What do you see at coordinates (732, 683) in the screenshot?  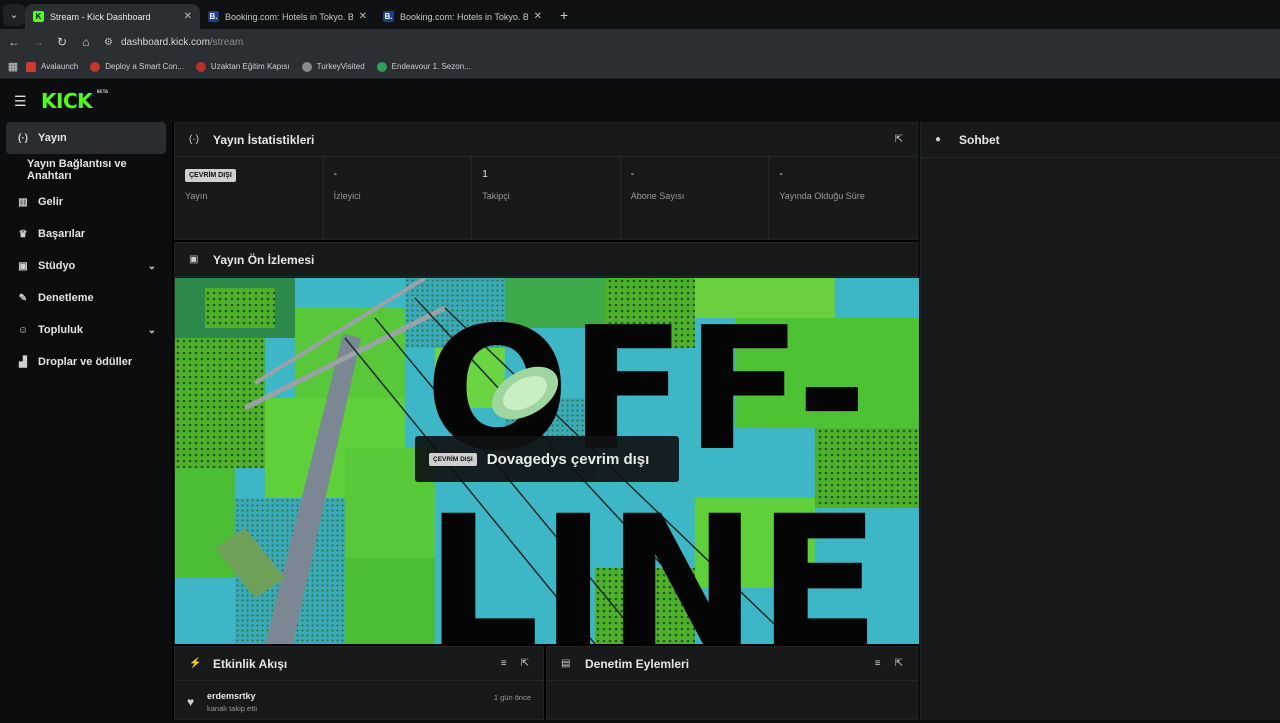 I see `moderation-actions-panel: ▤ Denetim Eylemleri ≡ ⇱` at bounding box center [732, 683].